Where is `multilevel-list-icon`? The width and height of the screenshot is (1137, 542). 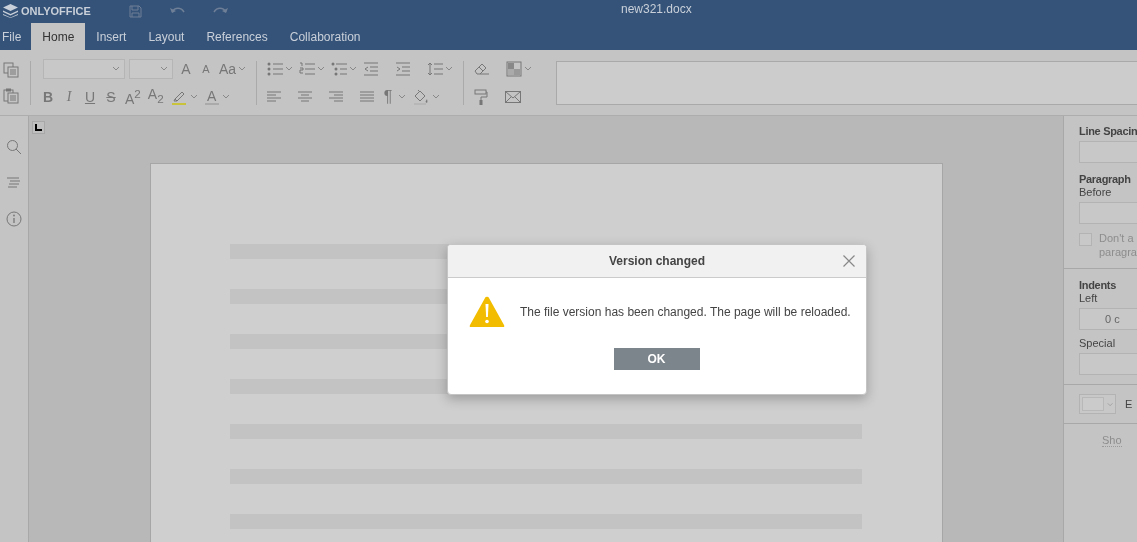 multilevel-list-icon is located at coordinates (339, 68).